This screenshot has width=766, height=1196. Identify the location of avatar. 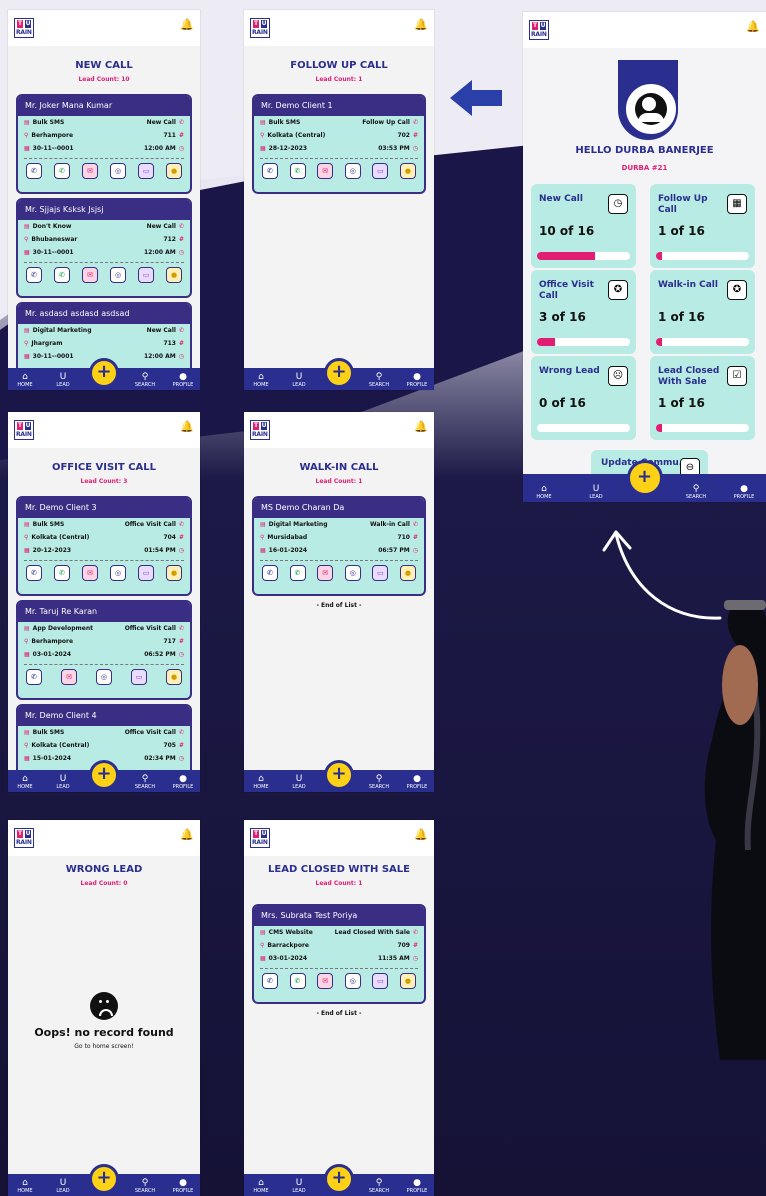
(651, 109).